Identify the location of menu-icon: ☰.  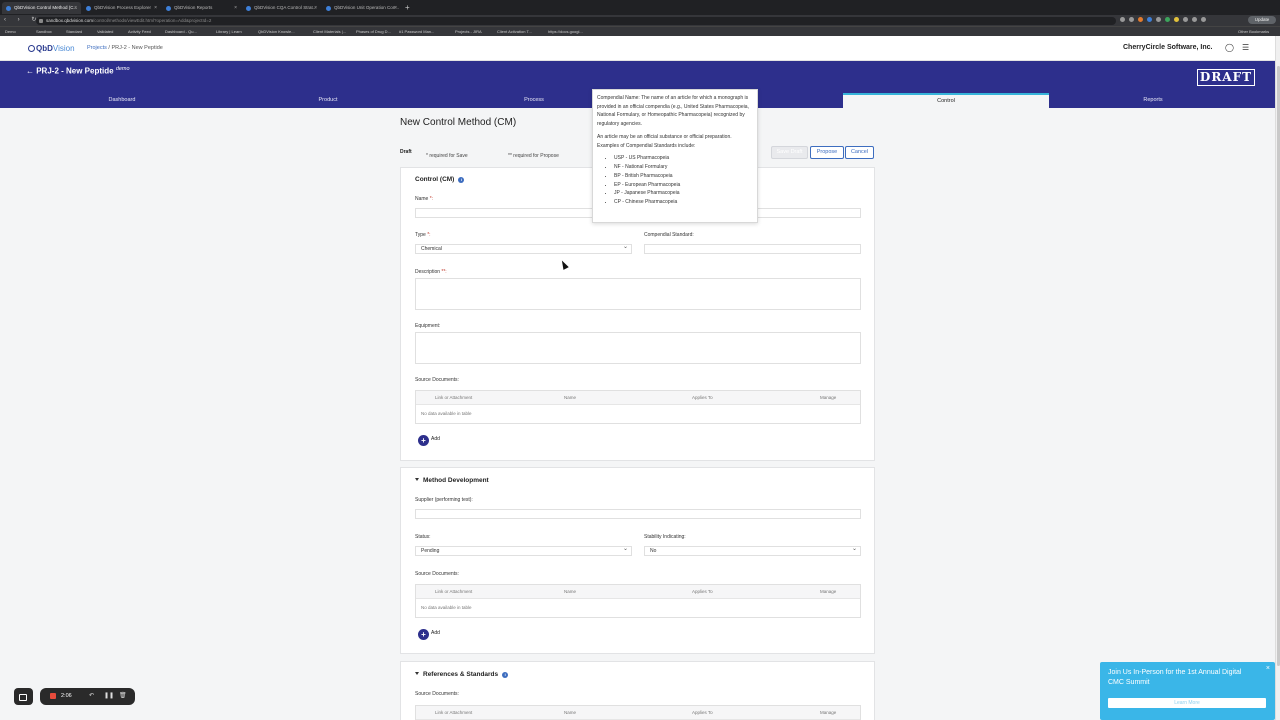
(1245, 48).